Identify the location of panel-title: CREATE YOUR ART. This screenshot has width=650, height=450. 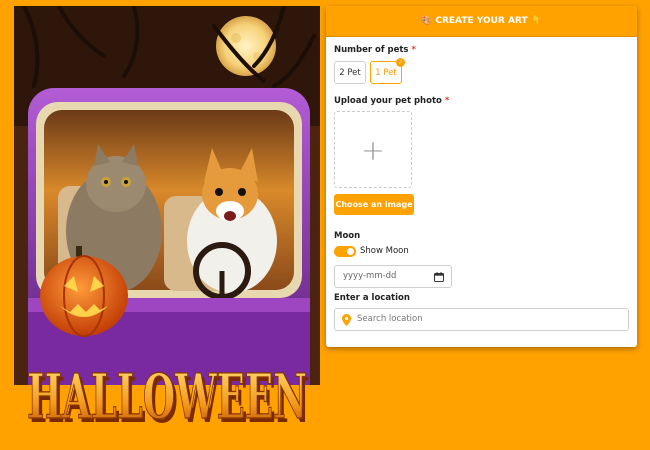
(481, 21).